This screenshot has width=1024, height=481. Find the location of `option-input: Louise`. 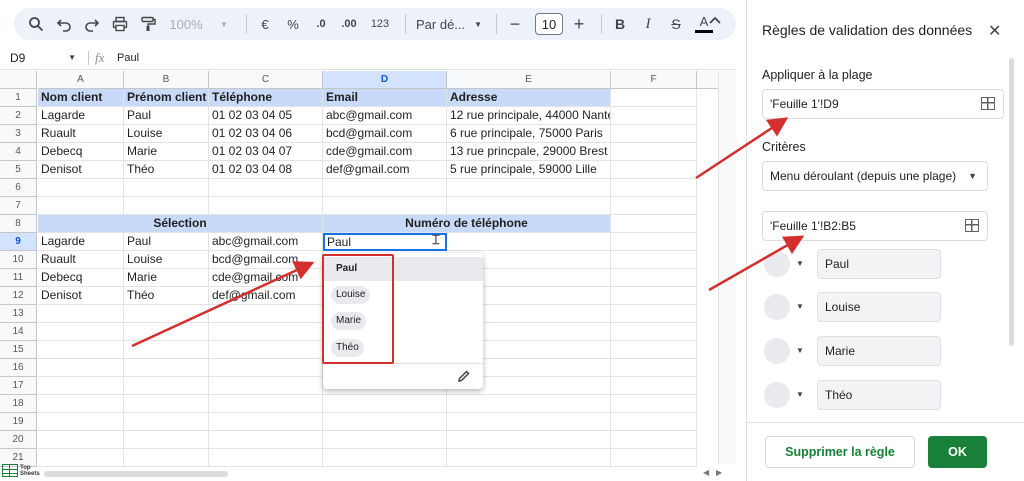

option-input: Louise is located at coordinates (879, 307).